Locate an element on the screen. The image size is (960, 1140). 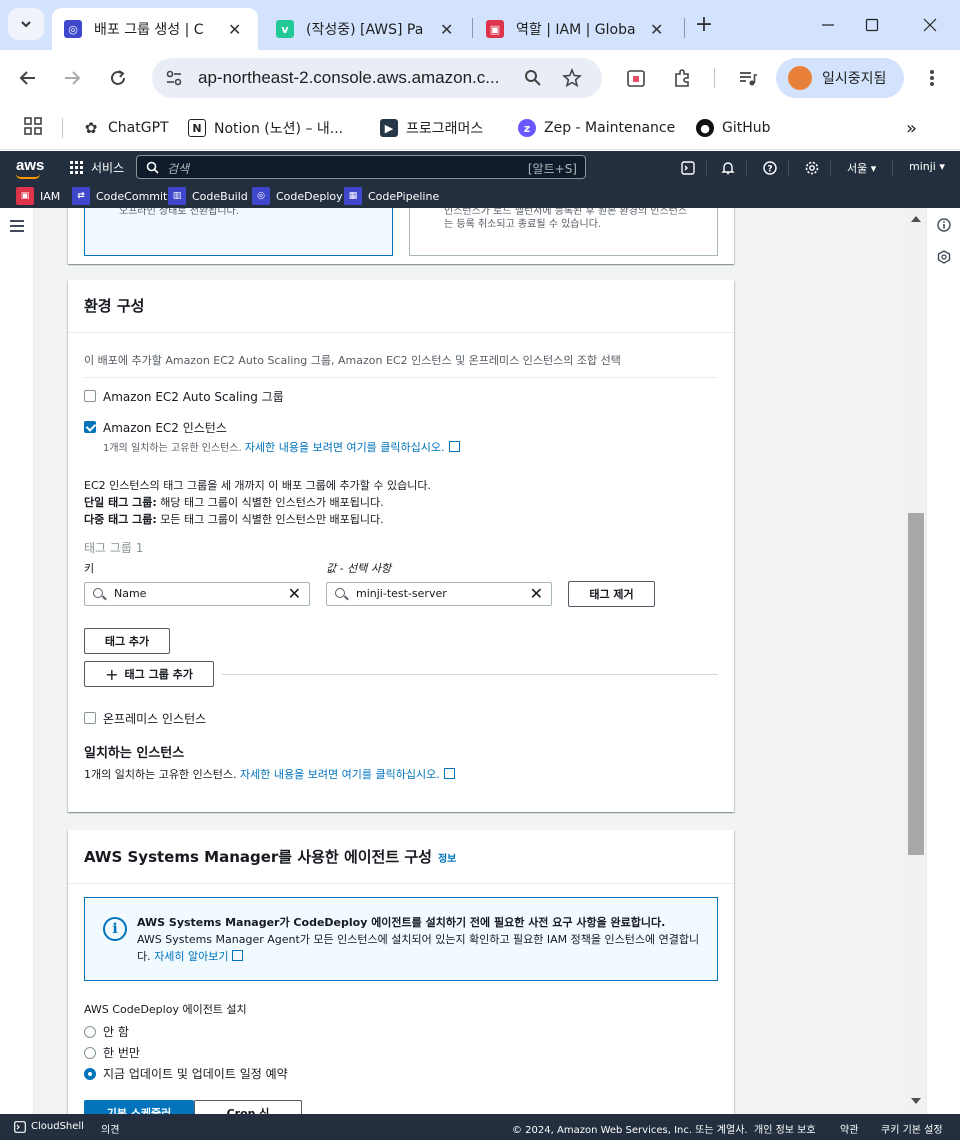
browser-tab-velog: v (작성중) [AWS] Pa ✕ is located at coordinates (367, 29).